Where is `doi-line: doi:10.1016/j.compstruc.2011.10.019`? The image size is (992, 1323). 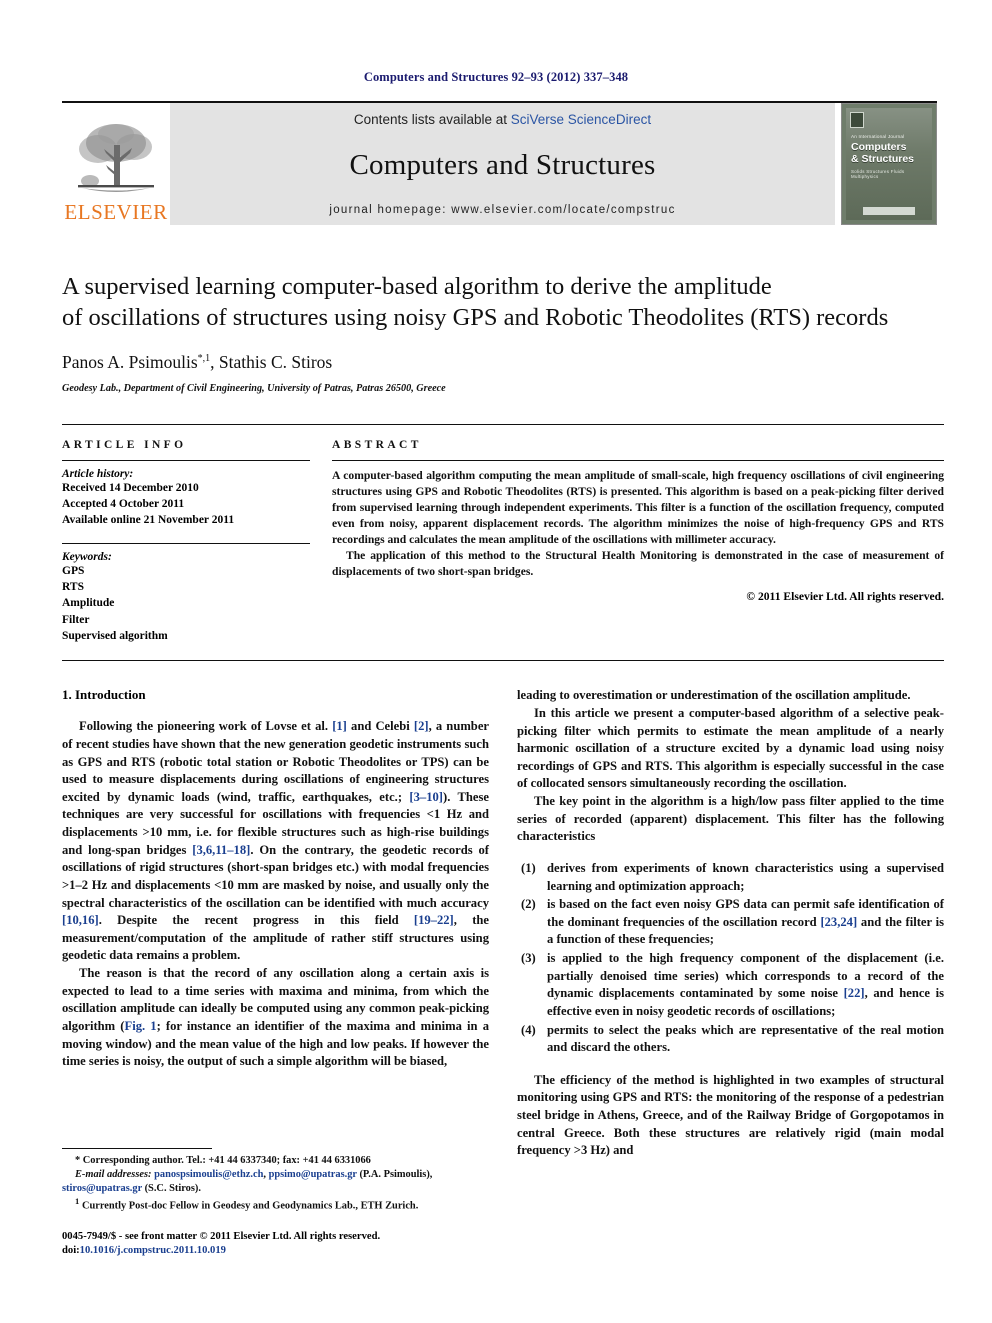
doi-line: doi:10.1016/j.compstruc.2011.10.019 is located at coordinates (275, 1251).